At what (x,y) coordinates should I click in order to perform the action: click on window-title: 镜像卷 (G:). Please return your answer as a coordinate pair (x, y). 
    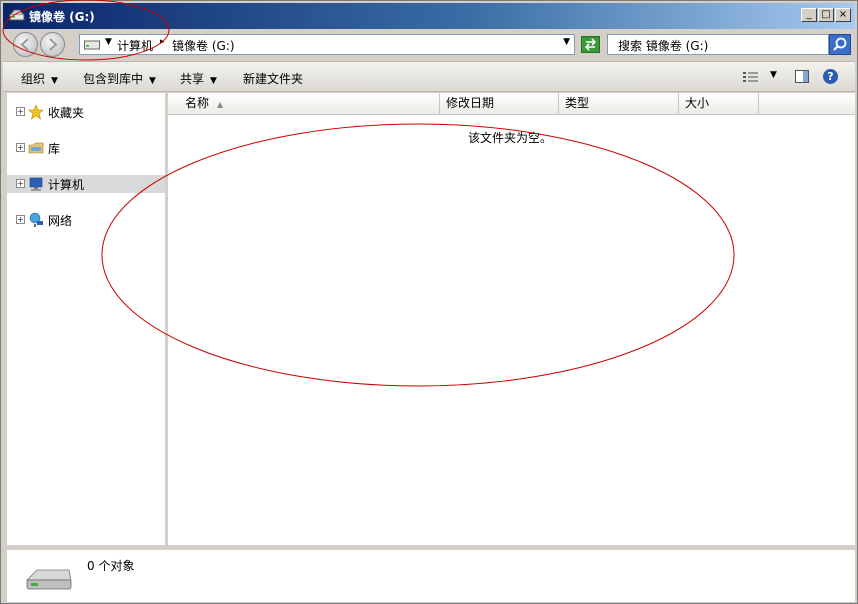
    Looking at the image, I should click on (62, 17).